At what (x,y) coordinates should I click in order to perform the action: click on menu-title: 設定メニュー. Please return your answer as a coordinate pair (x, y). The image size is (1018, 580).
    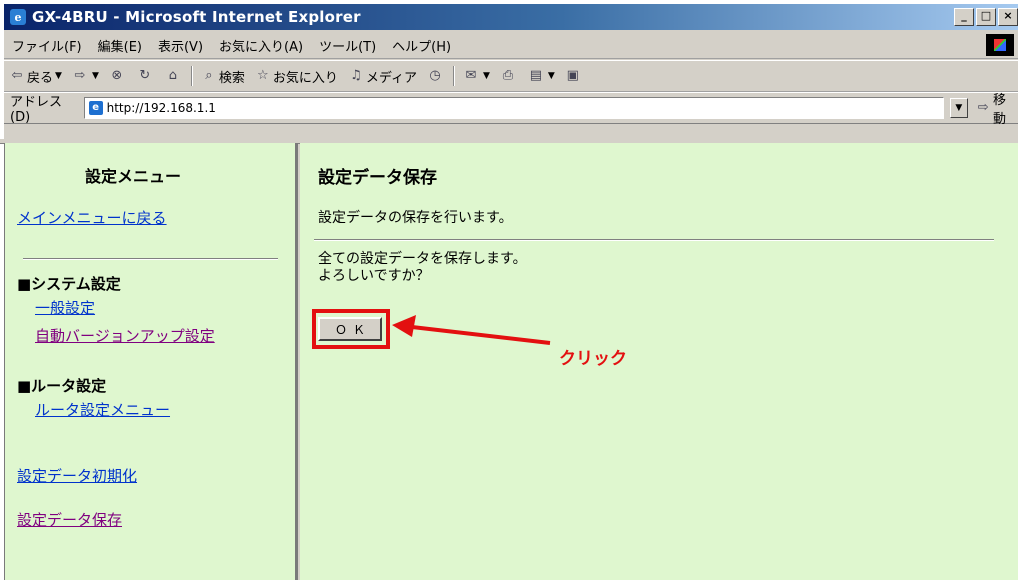
    Looking at the image, I should click on (133, 176).